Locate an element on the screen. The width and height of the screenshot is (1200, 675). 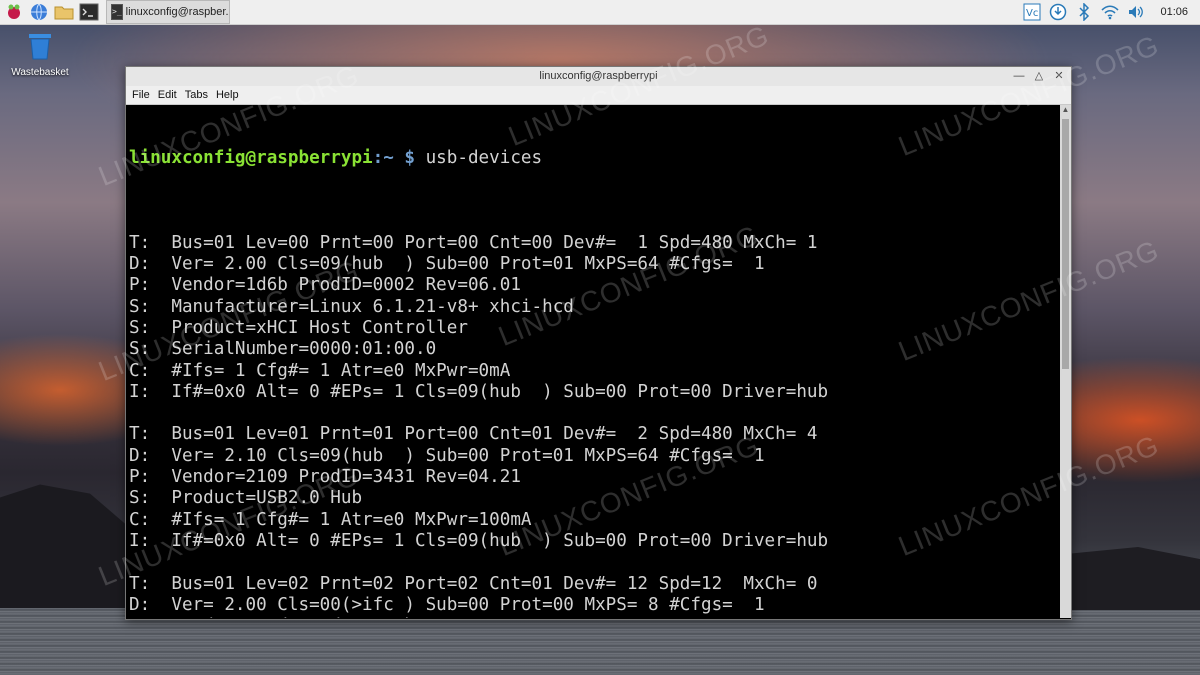
terminal-icon: >_ is located at coordinates (117, 12).